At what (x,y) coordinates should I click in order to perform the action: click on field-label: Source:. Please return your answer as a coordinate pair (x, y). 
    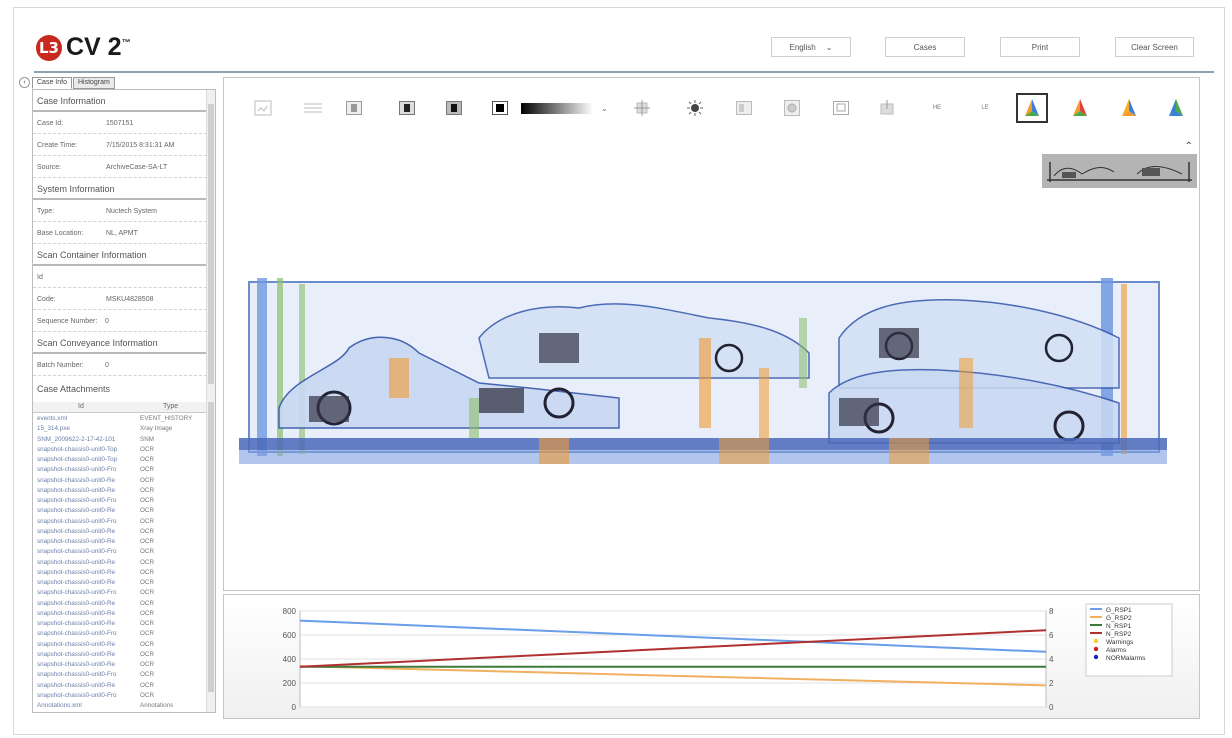
    Looking at the image, I should click on (49, 167).